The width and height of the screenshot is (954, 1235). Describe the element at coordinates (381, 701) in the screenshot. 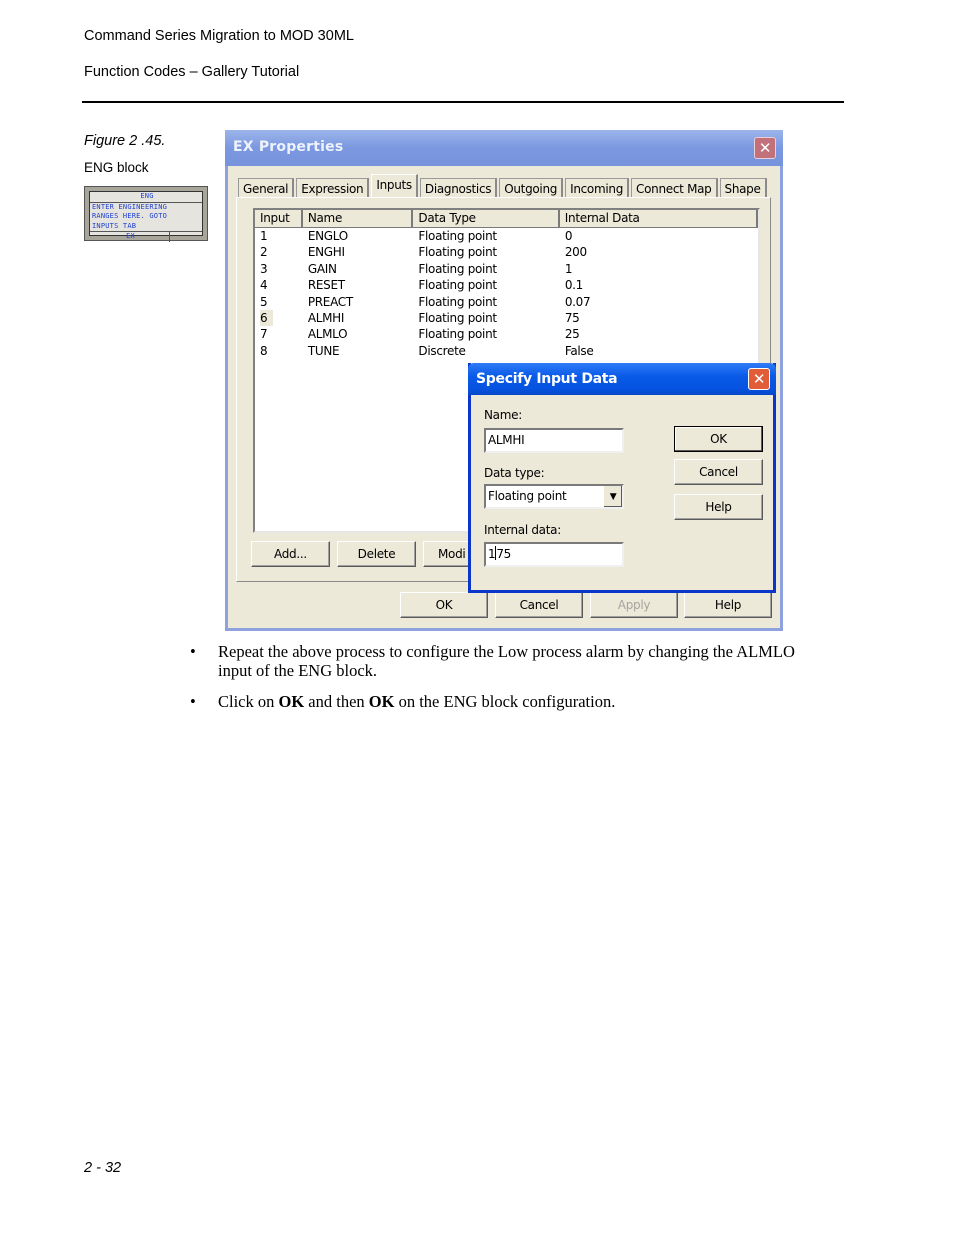

I see `bold-text: OK` at that location.